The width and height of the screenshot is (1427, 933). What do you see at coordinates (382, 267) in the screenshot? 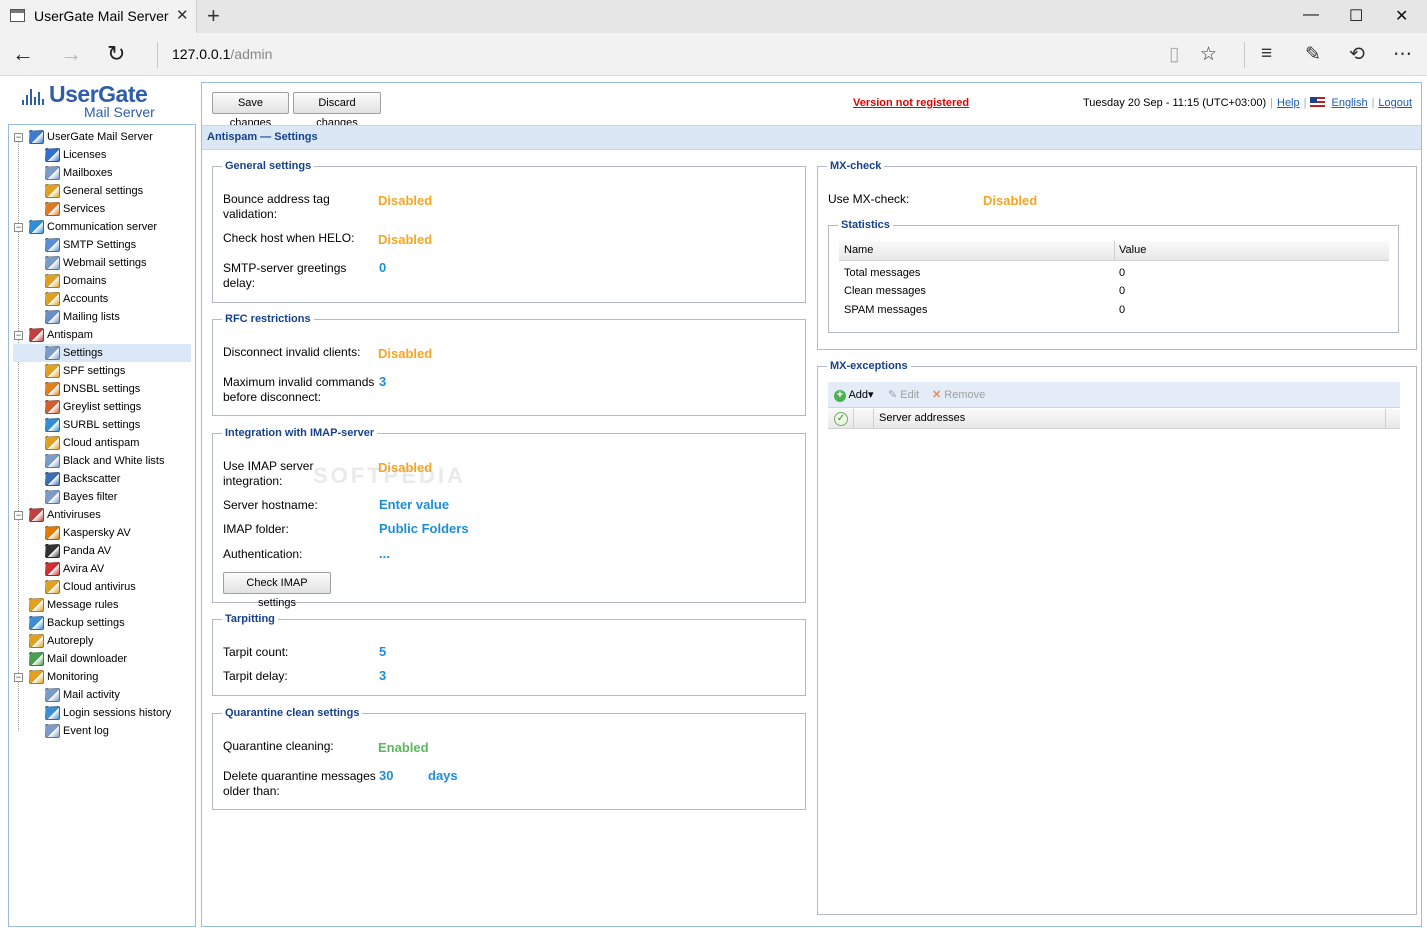
I see `greetings-delay-value: 0` at bounding box center [382, 267].